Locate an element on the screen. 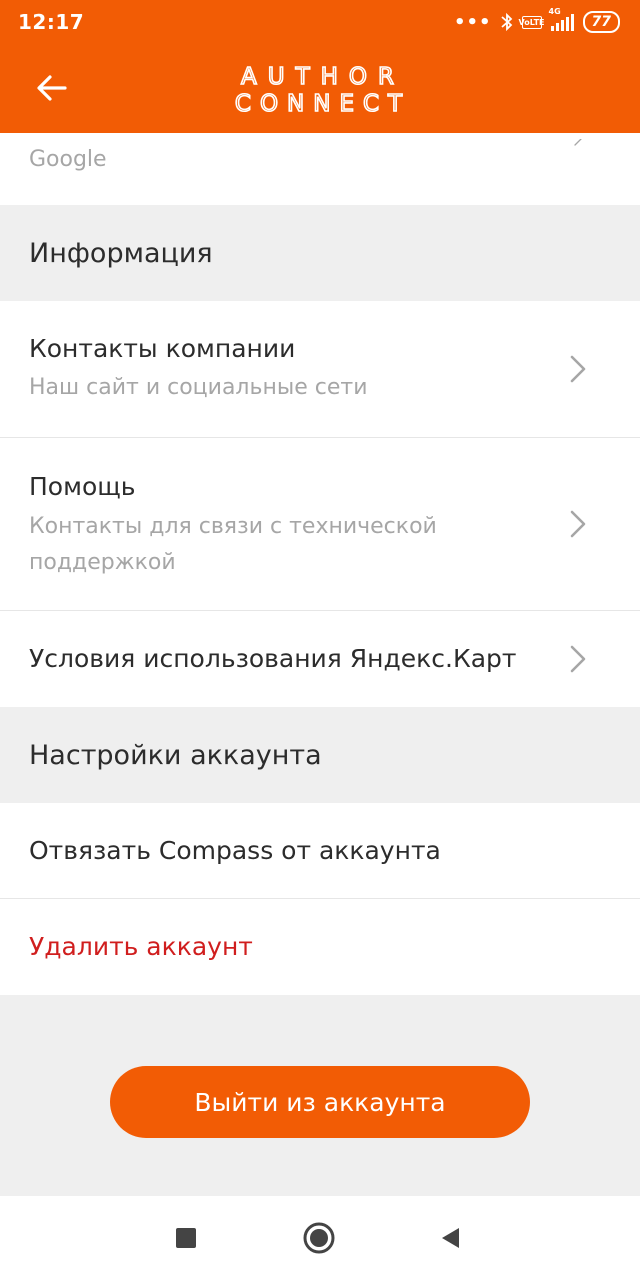 This screenshot has height=1280, width=640. arrow-left-icon is located at coordinates (52, 88).